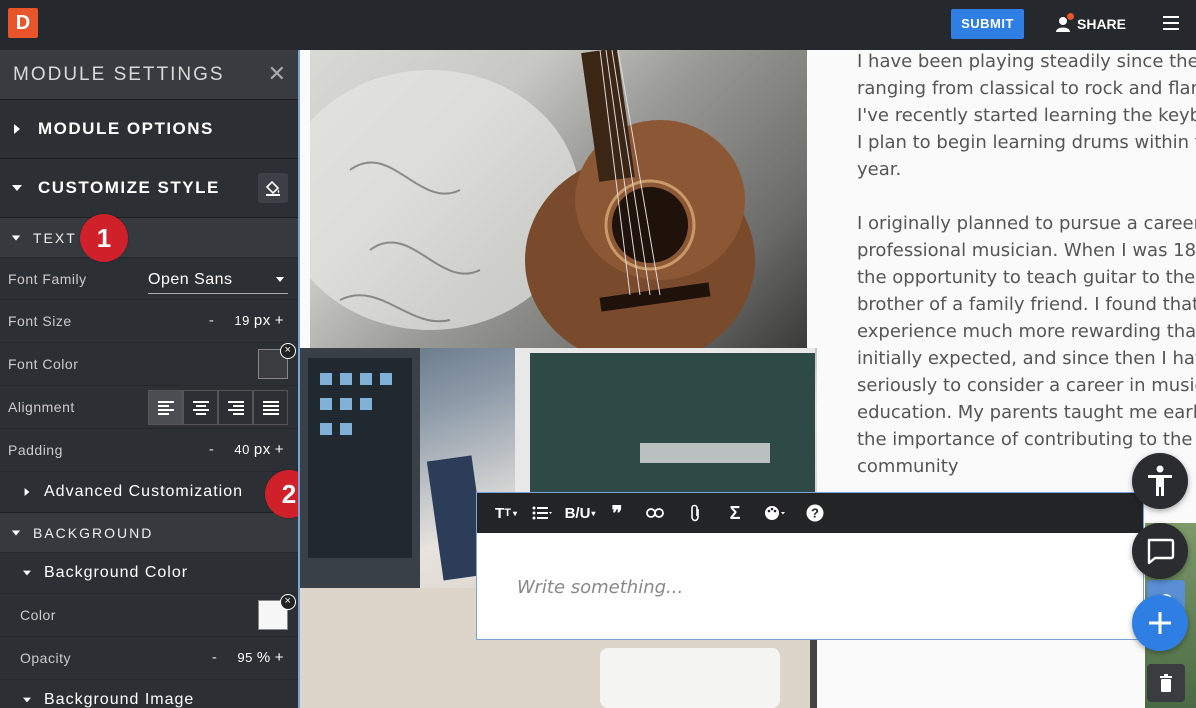 This screenshot has width=1196, height=708. I want to click on padding-value: 40, so click(241, 449).